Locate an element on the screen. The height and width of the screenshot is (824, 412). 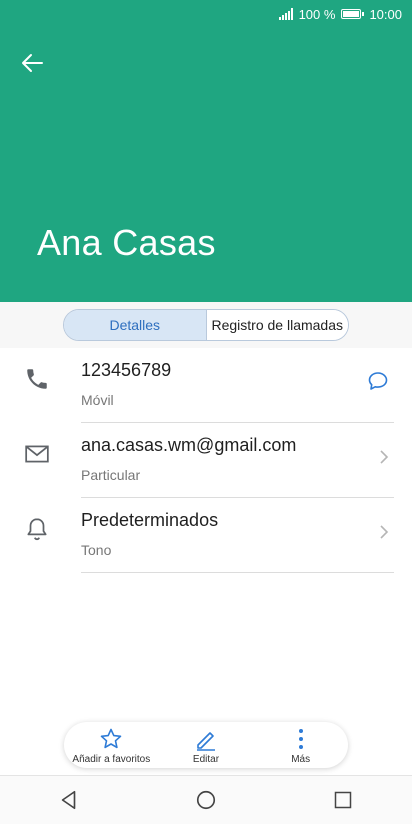
defaults-row: Predeterminados Tono is located at coordinates (206, 535).